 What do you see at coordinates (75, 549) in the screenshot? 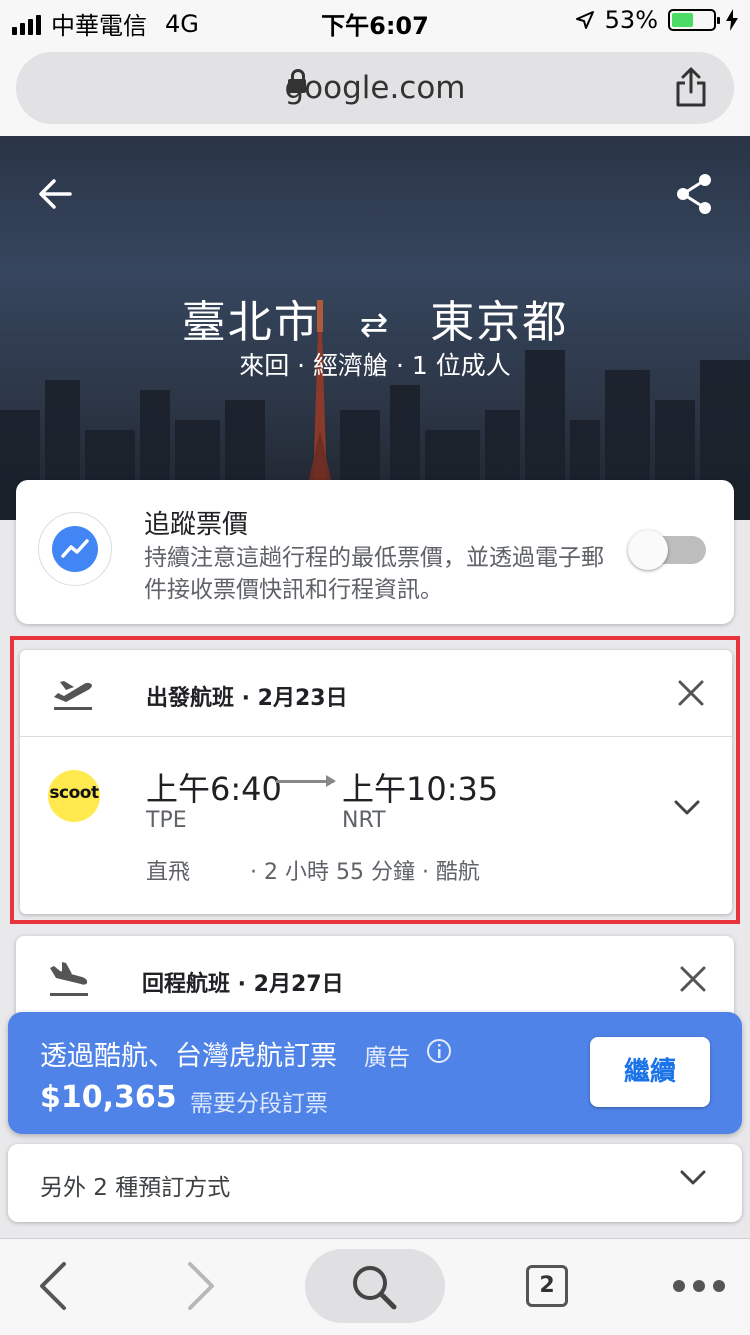
I see `price-trend-icon` at bounding box center [75, 549].